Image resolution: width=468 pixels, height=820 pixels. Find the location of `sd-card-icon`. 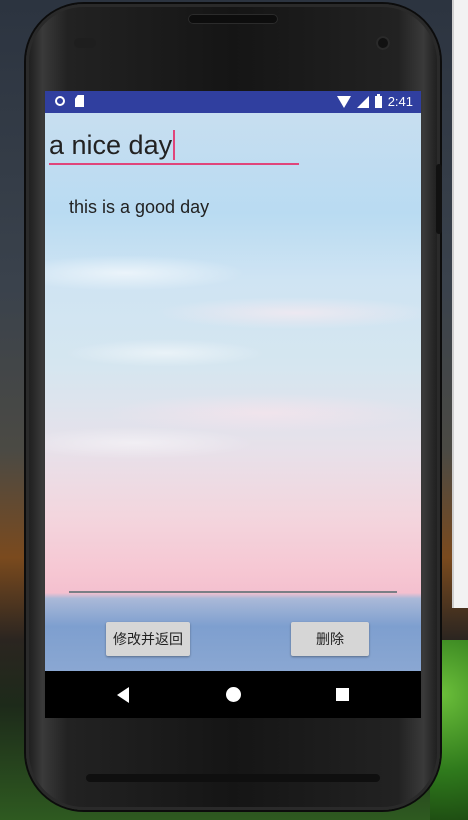

sd-card-icon is located at coordinates (79, 101).